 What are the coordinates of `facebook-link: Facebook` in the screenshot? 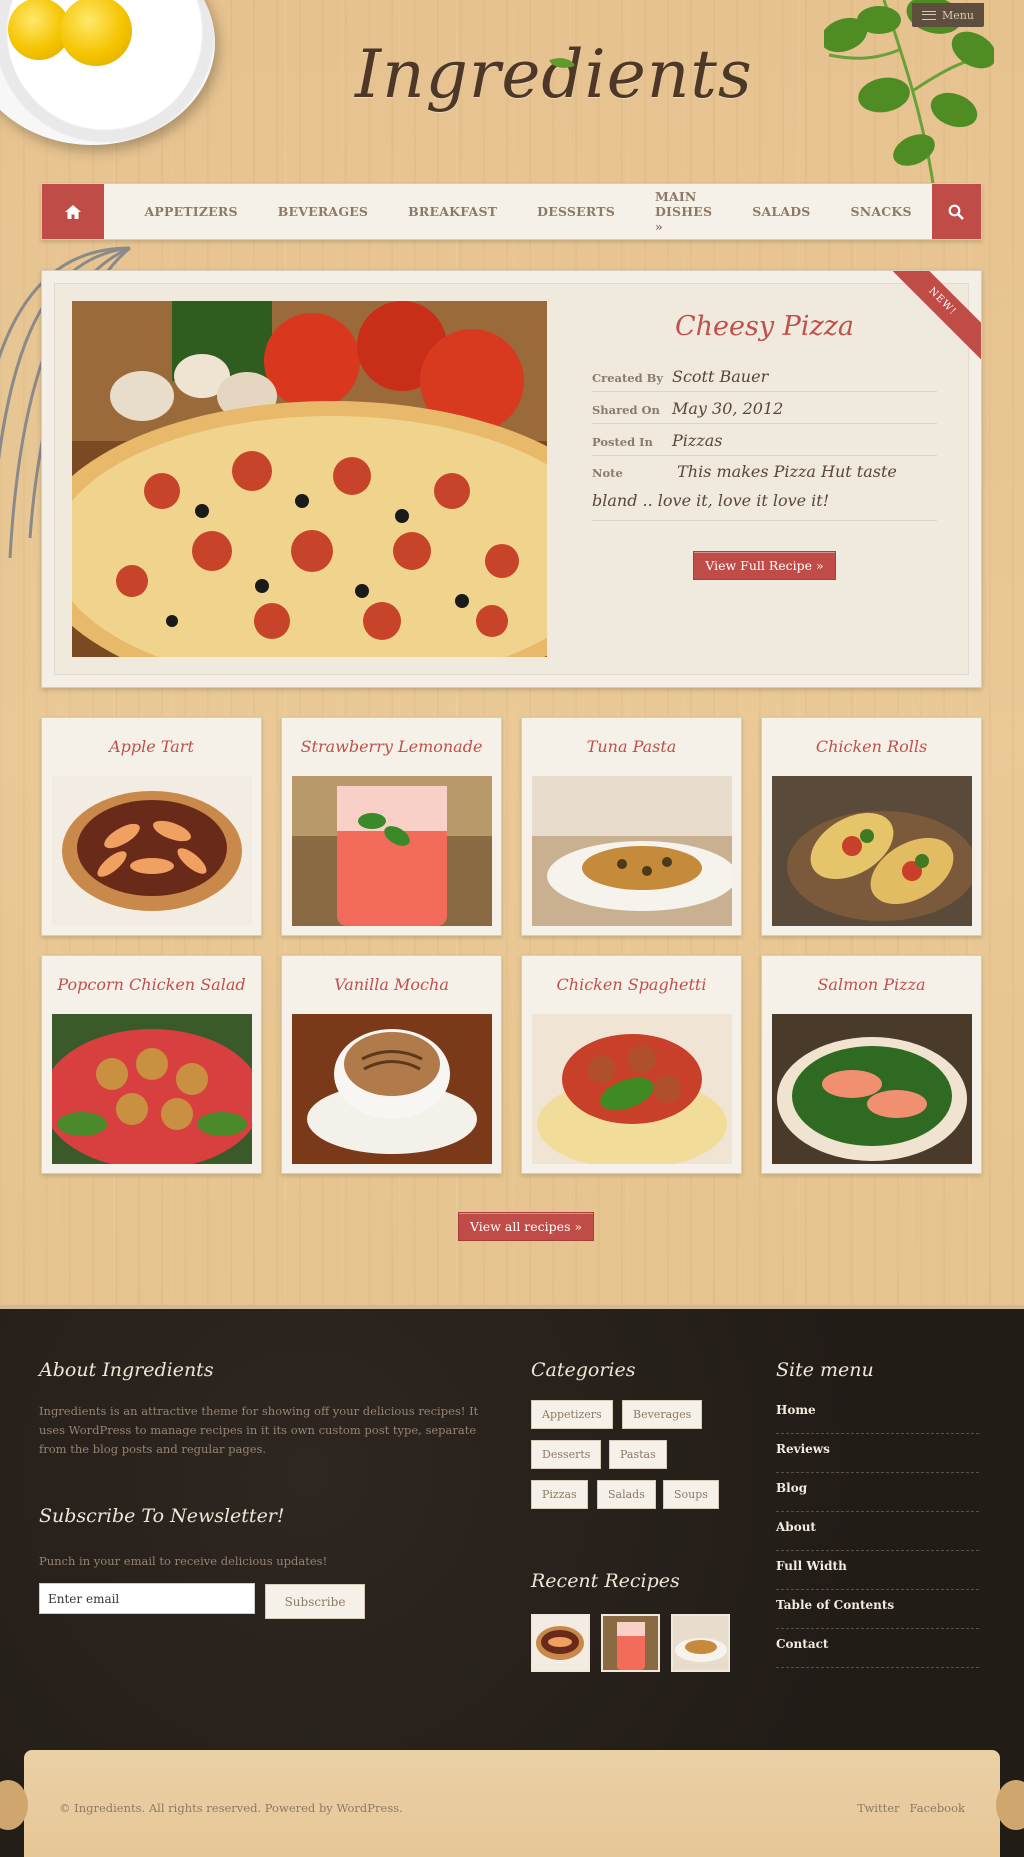 It's located at (937, 1808).